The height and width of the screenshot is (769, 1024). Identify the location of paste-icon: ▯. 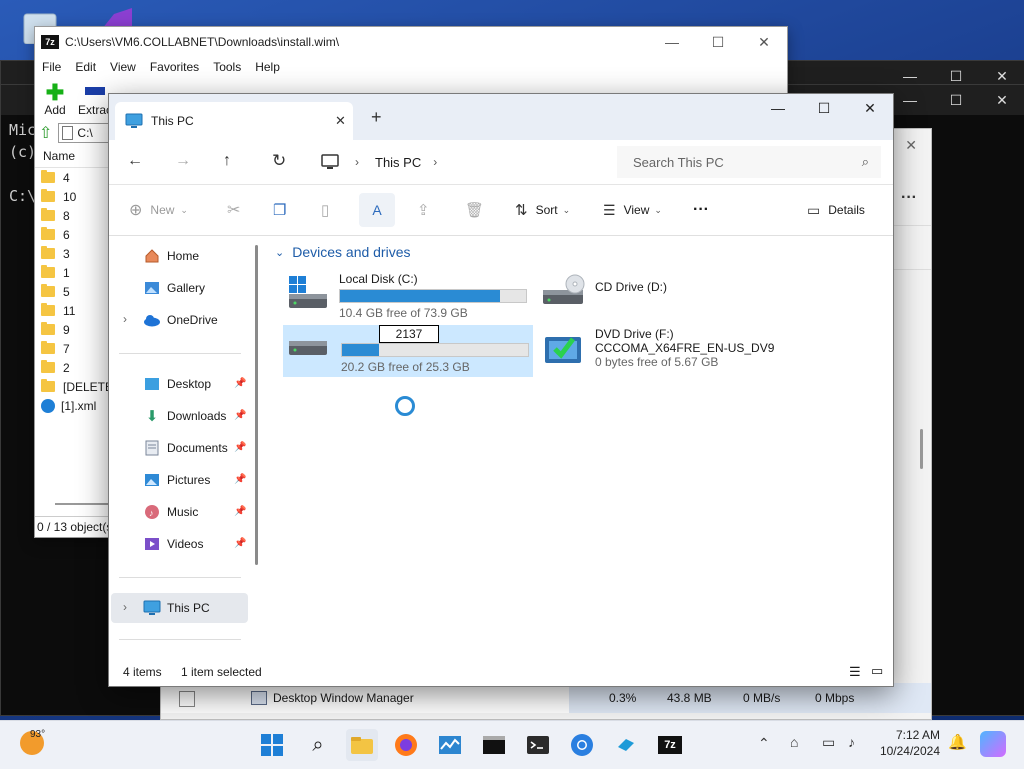
(325, 210).